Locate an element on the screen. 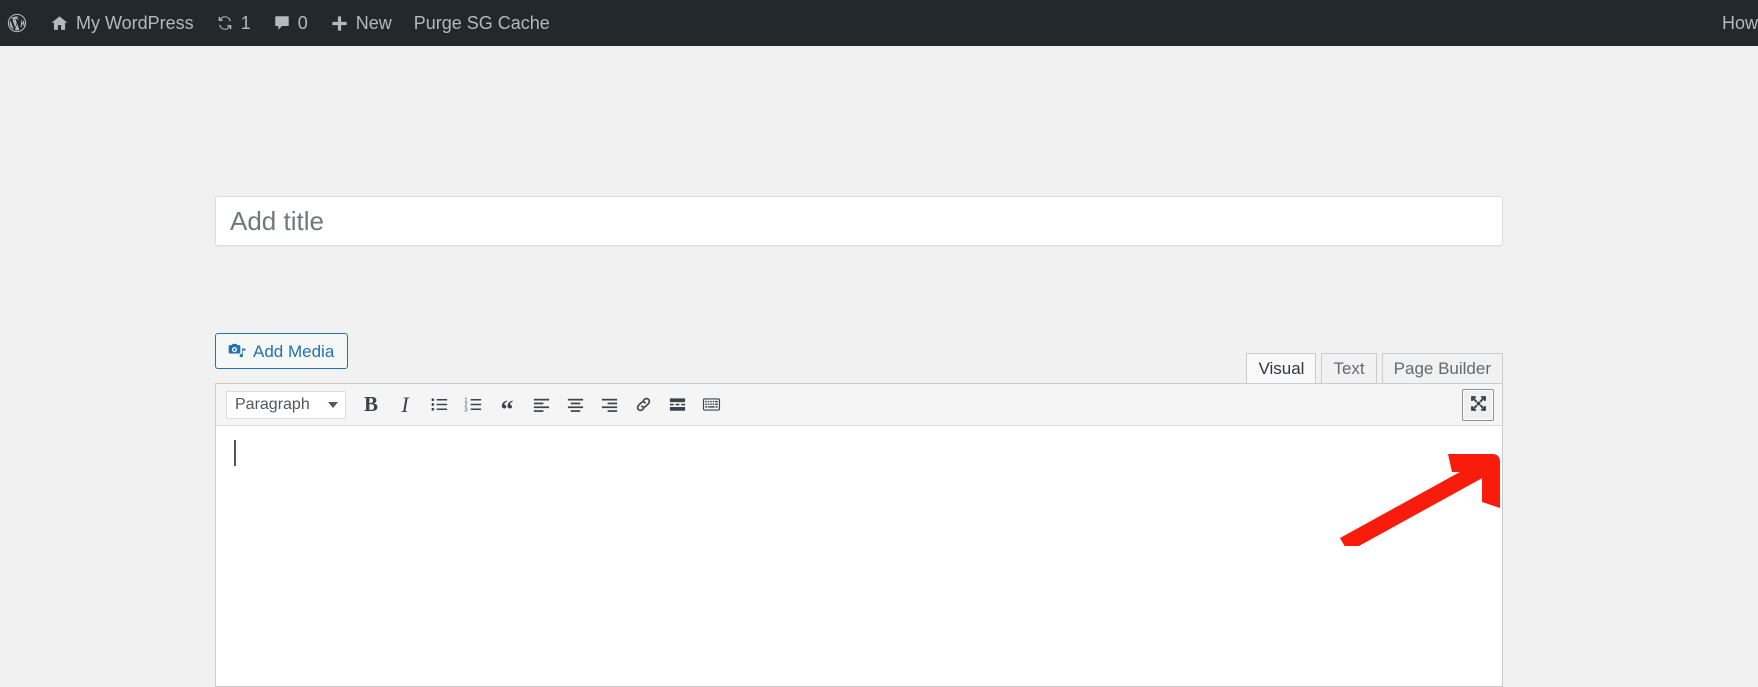 This screenshot has height=687, width=1758. bulleted-list-icon is located at coordinates (439, 404).